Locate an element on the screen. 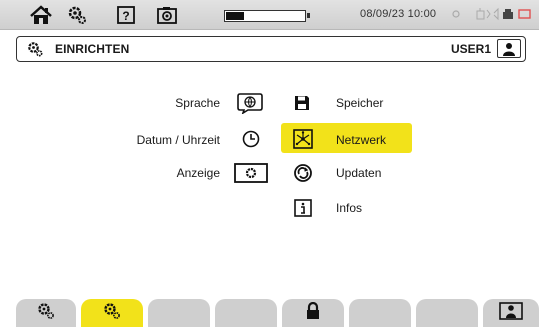 The height and width of the screenshot is (327, 539). save-icon is located at coordinates (302, 103).